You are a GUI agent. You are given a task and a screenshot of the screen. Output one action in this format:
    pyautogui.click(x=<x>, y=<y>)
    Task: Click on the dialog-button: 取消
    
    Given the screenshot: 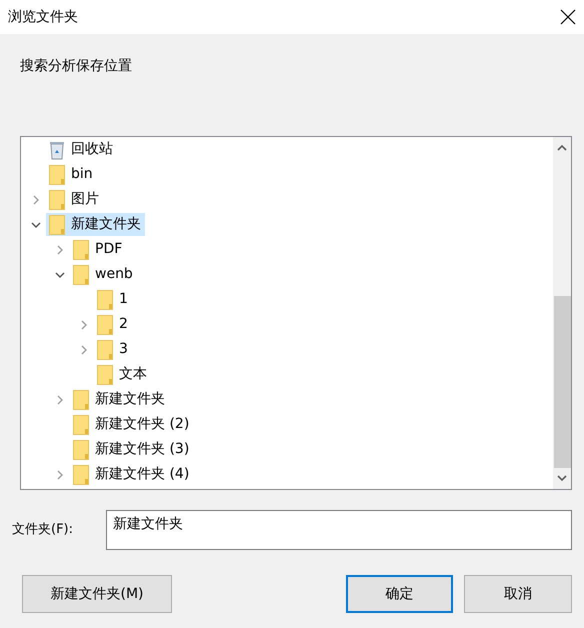 What is the action you would take?
    pyautogui.click(x=518, y=594)
    